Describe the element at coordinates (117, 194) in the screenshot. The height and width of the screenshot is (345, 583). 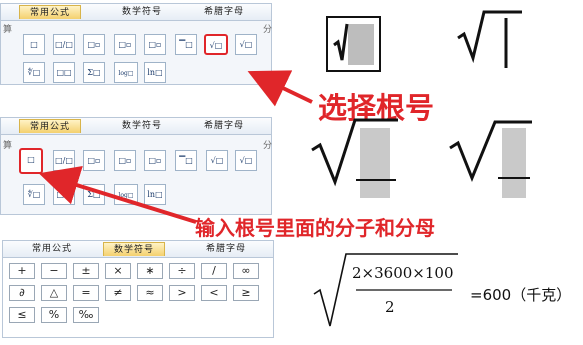
I see `arrow-to-fraction` at that location.